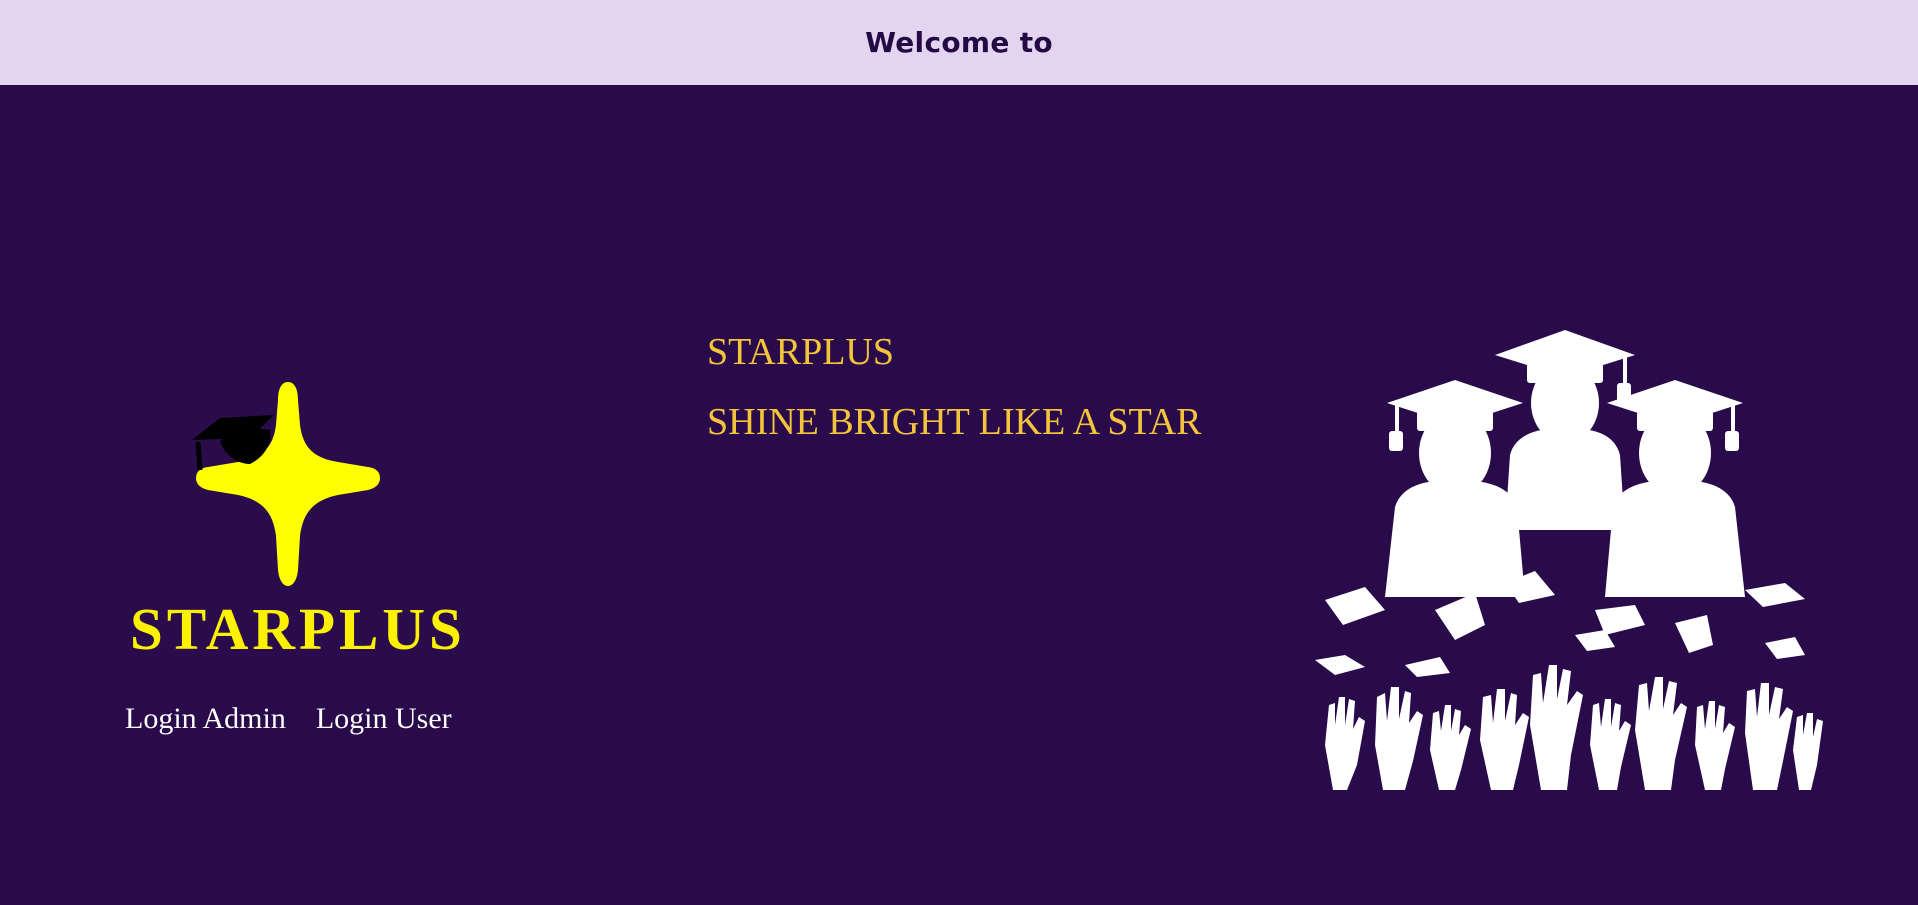 The image size is (1918, 905). What do you see at coordinates (288, 484) in the screenshot?
I see `star-icon` at bounding box center [288, 484].